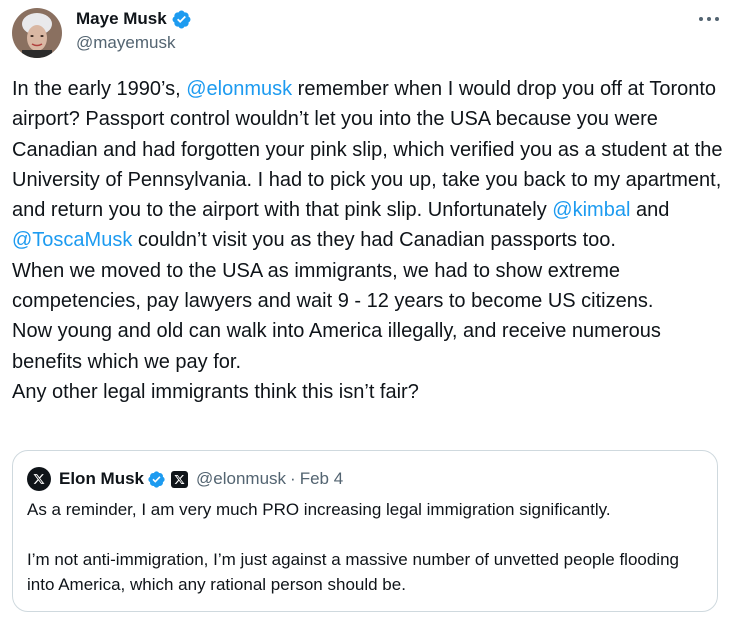 The width and height of the screenshot is (733, 629). I want to click on quoted-author-handle: @elonmusk, so click(241, 479).